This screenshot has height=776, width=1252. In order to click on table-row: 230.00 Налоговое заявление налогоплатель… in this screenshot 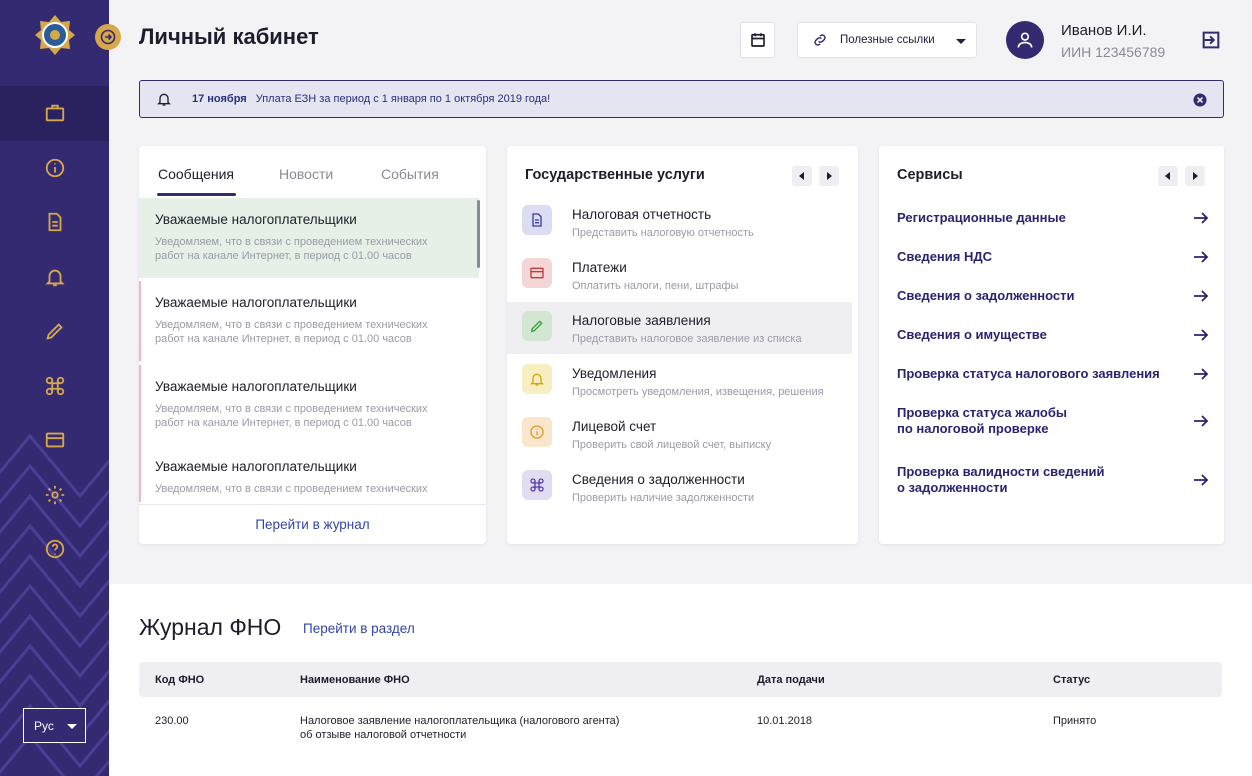, I will do `click(680, 732)`.